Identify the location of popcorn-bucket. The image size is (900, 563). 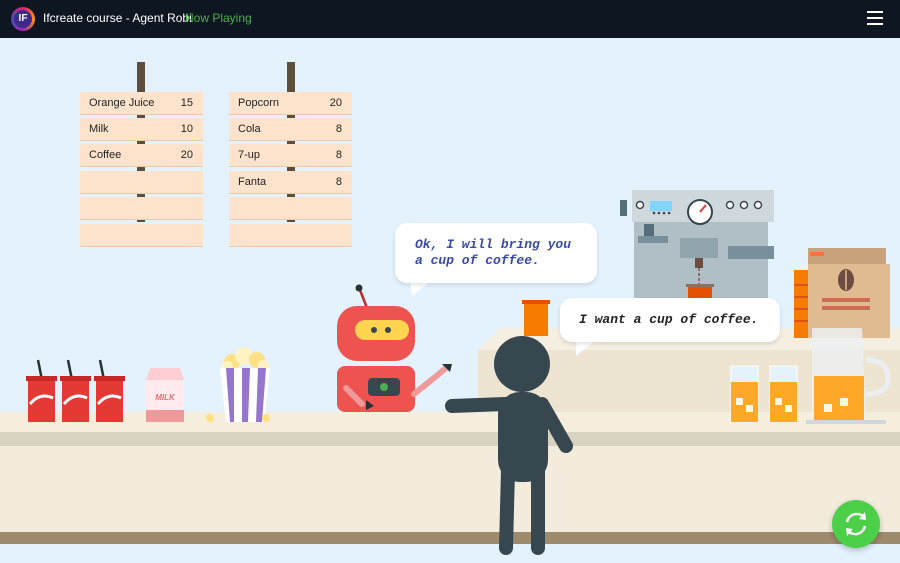
(238, 384).